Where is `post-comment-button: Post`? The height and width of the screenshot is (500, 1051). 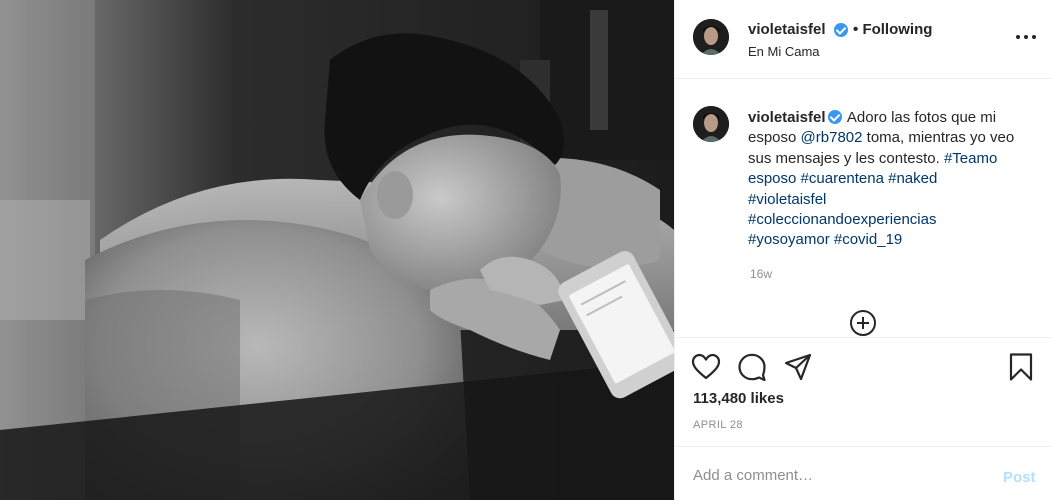
post-comment-button: Post is located at coordinates (1019, 477).